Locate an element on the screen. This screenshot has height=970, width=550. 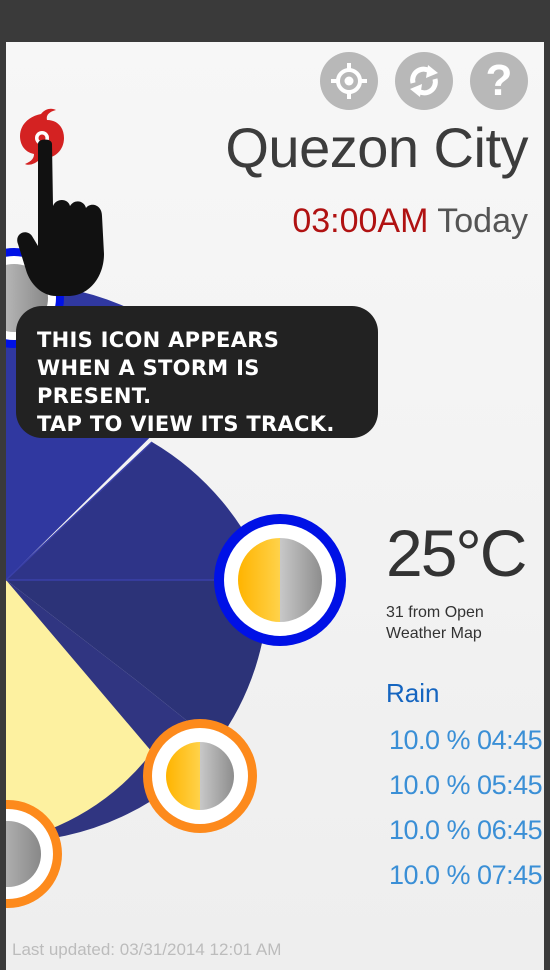
pointing-hand-icon is located at coordinates (60, 217).